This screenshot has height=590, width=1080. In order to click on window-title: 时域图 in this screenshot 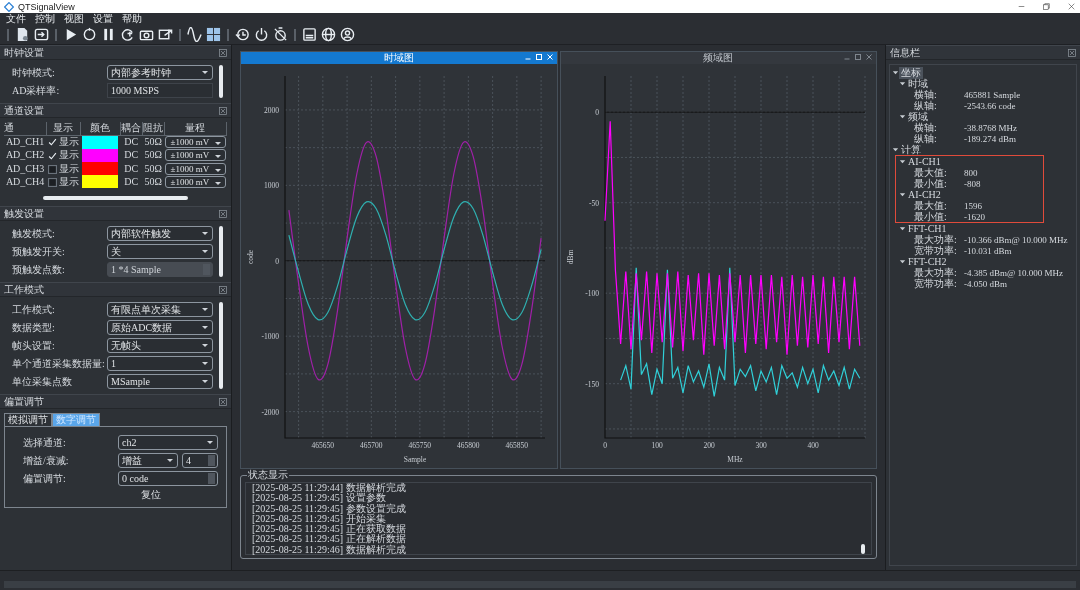, I will do `click(398, 58)`.